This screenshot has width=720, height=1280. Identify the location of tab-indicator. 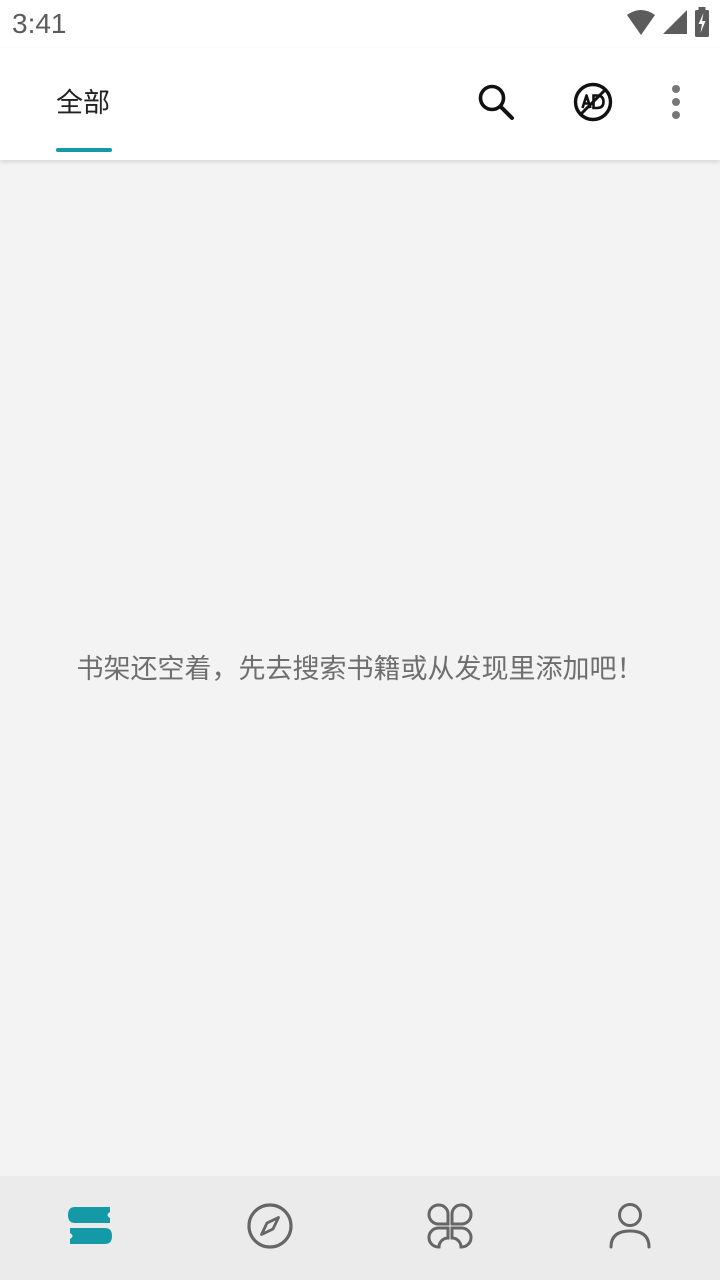
(84, 150).